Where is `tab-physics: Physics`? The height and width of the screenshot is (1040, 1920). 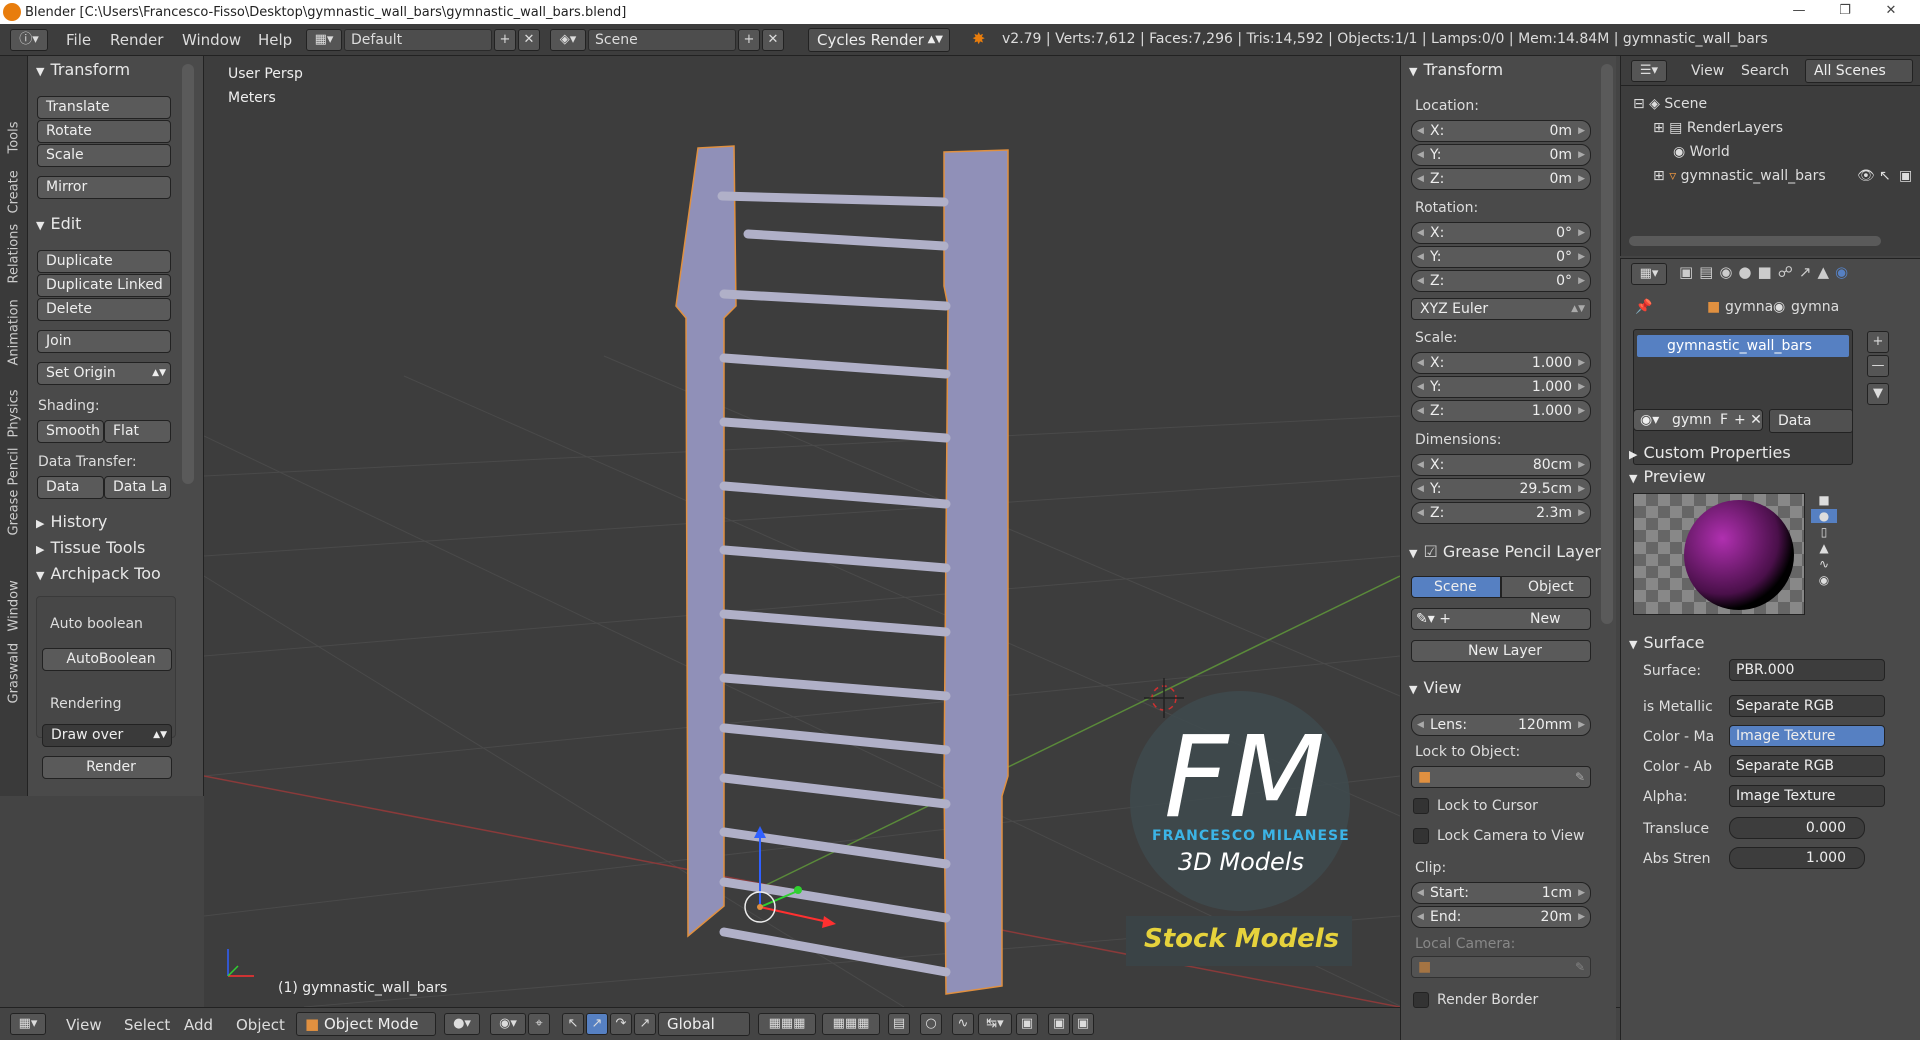 tab-physics: Physics is located at coordinates (14, 413).